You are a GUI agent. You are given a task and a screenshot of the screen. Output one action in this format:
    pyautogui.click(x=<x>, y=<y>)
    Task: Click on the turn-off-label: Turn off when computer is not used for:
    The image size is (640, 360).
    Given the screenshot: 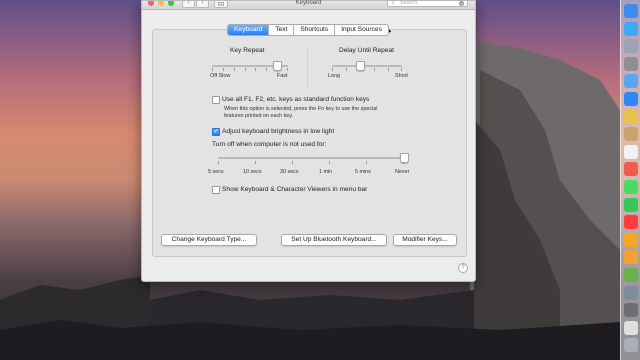 What is the action you would take?
    pyautogui.click(x=269, y=144)
    